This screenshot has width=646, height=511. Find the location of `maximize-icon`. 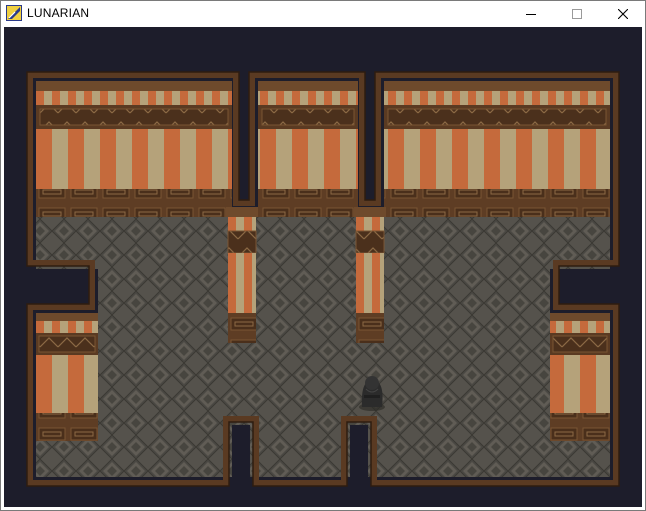

maximize-icon is located at coordinates (577, 14).